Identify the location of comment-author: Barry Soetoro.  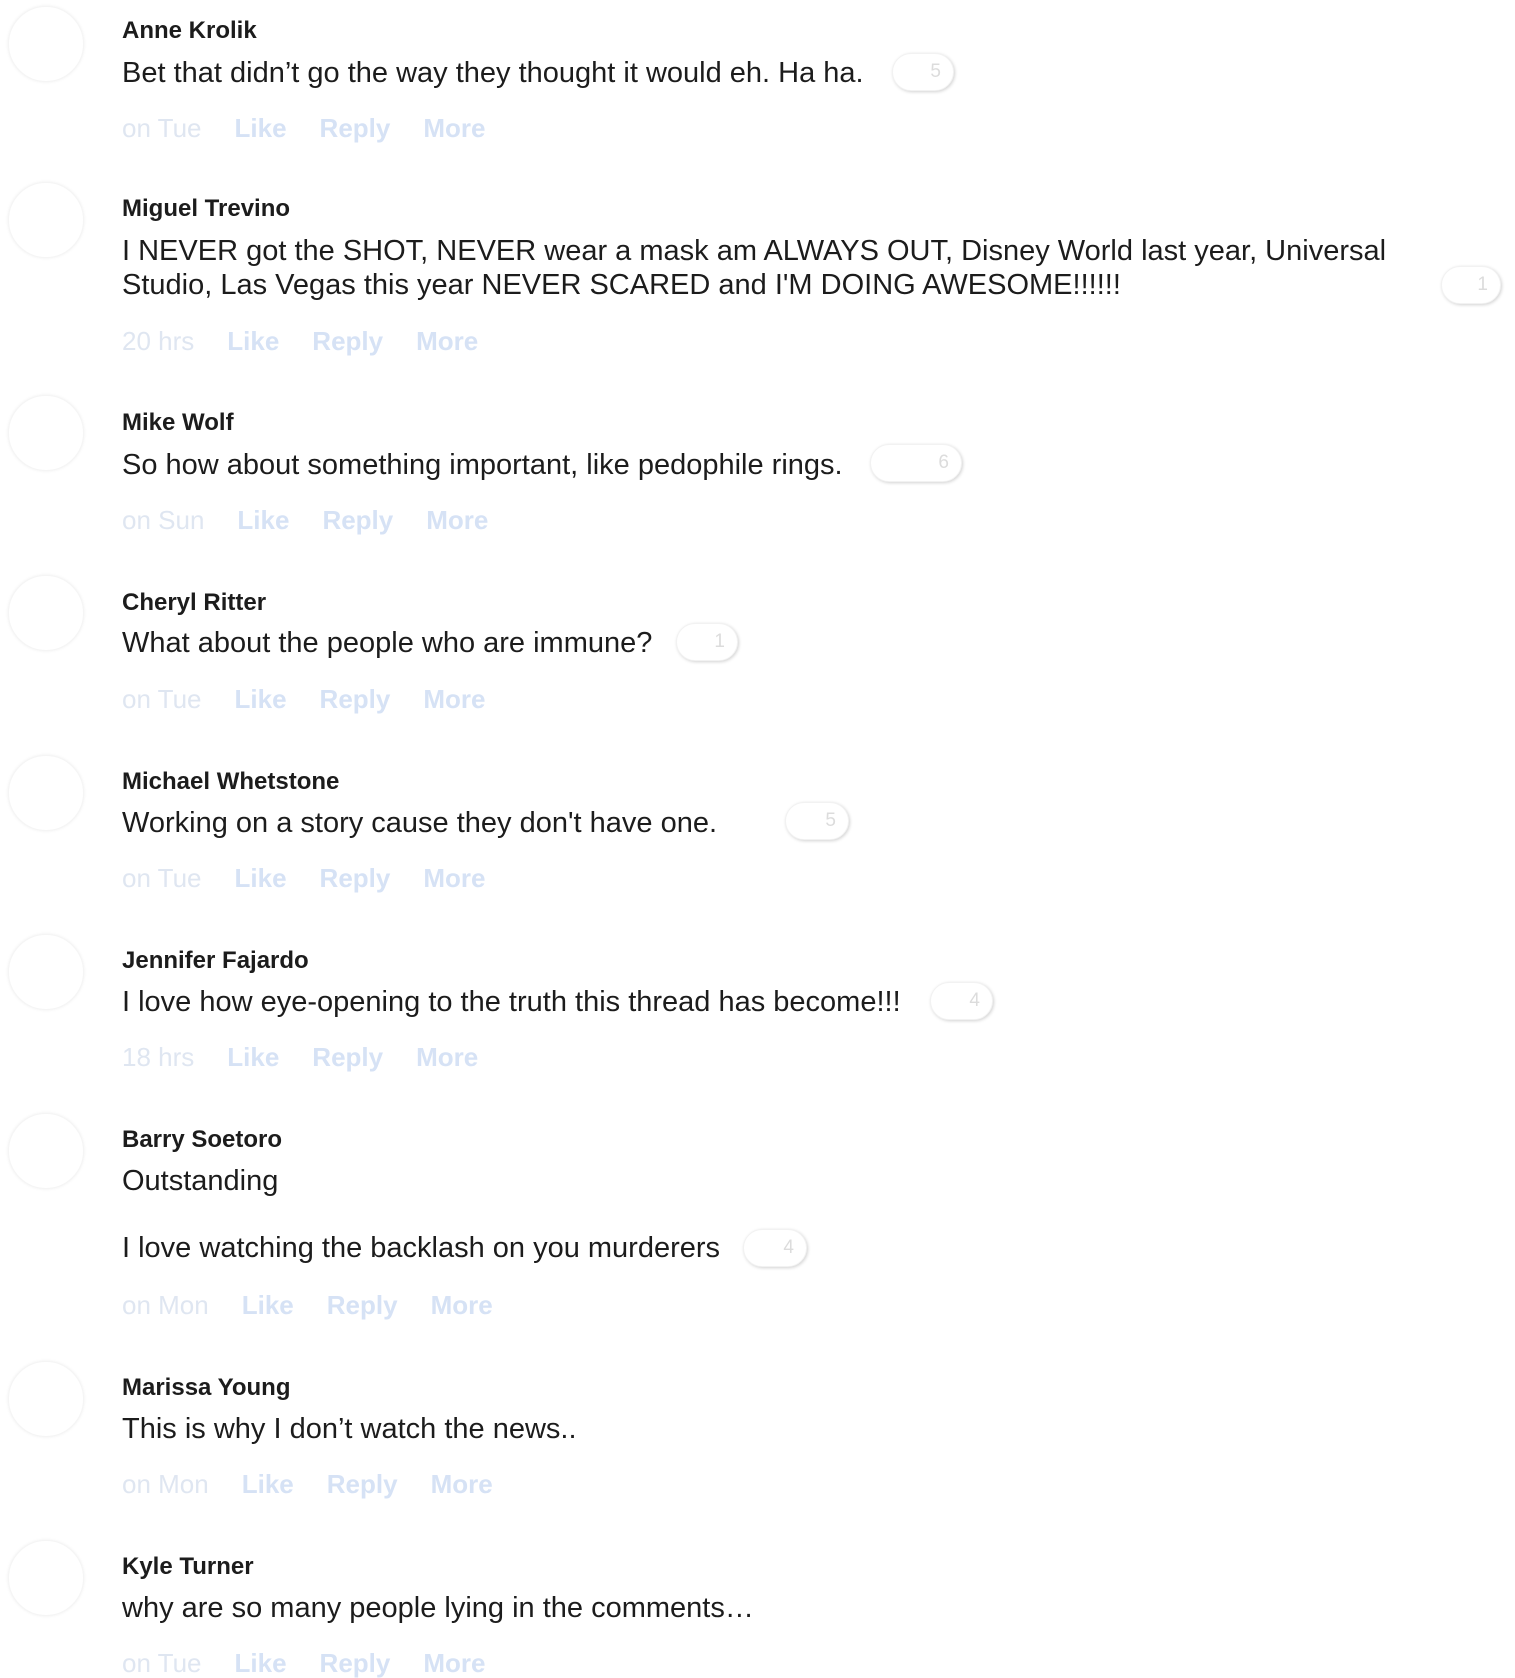
(202, 1140).